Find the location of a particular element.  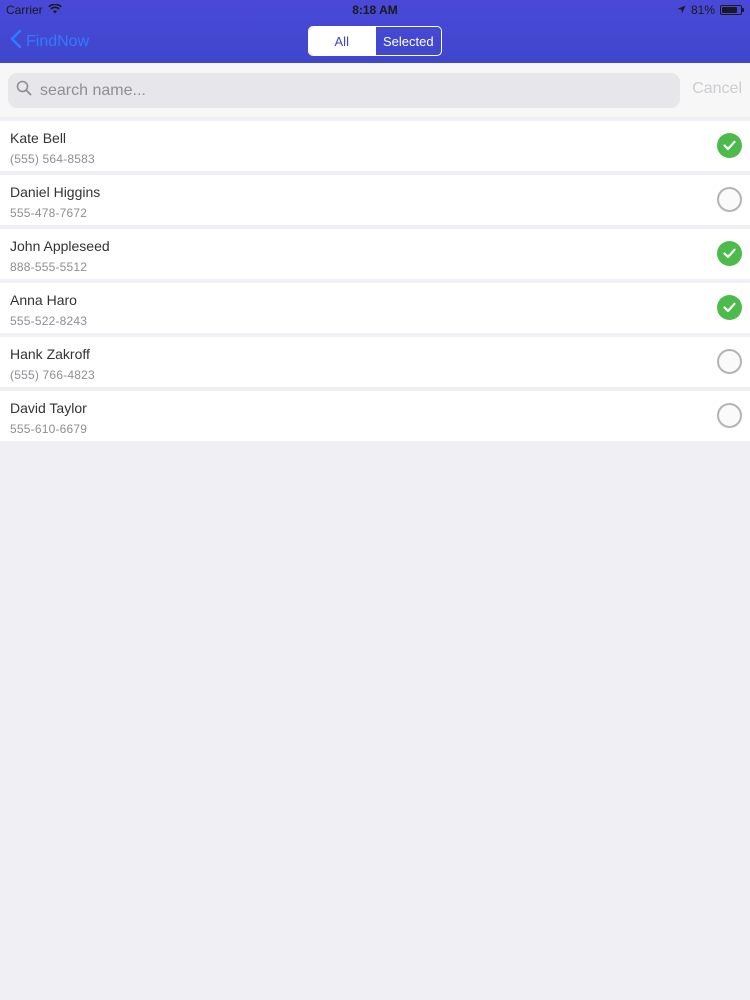

battery-level is located at coordinates (729, 10).